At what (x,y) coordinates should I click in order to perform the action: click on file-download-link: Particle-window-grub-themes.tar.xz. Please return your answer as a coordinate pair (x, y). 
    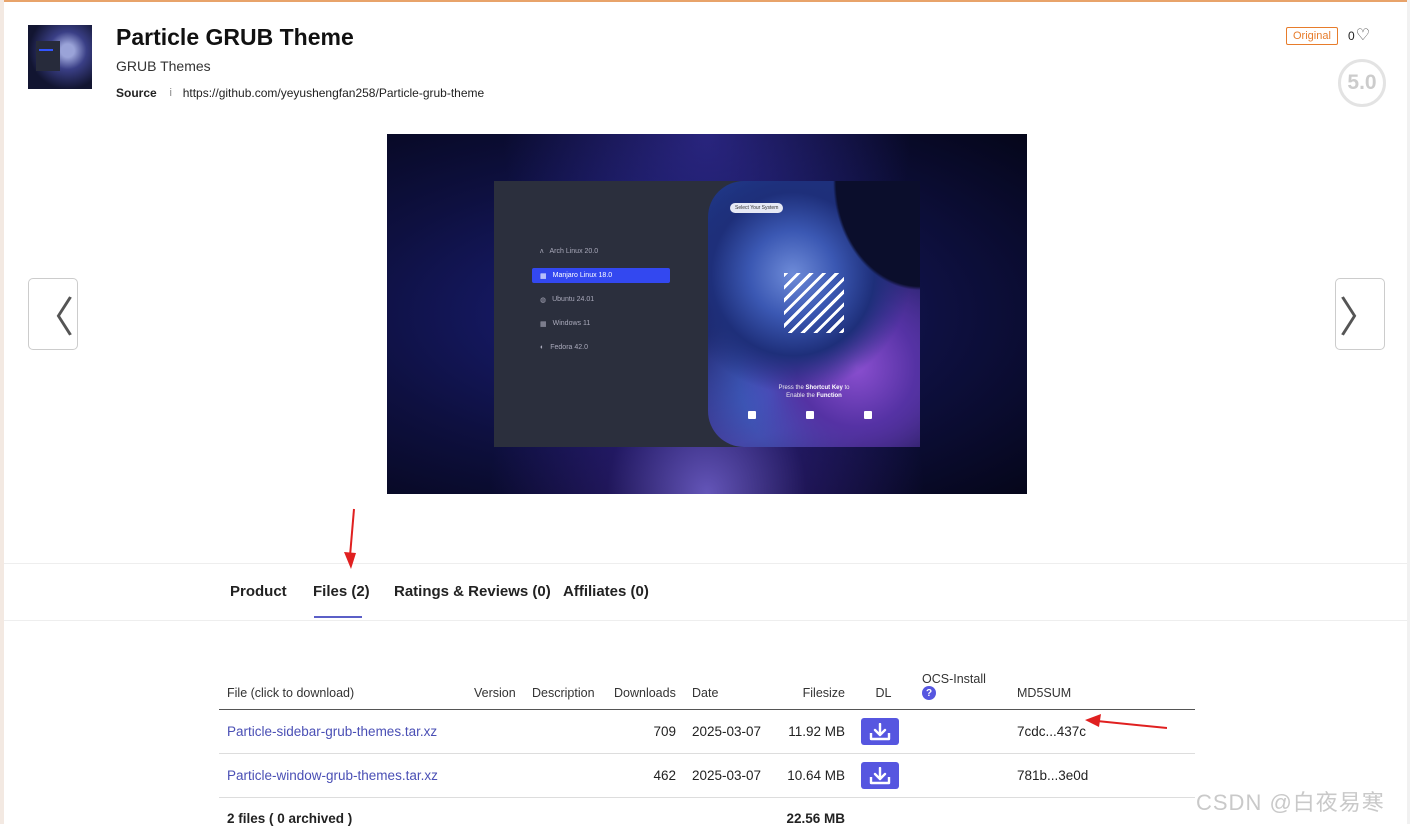
    Looking at the image, I should click on (332, 775).